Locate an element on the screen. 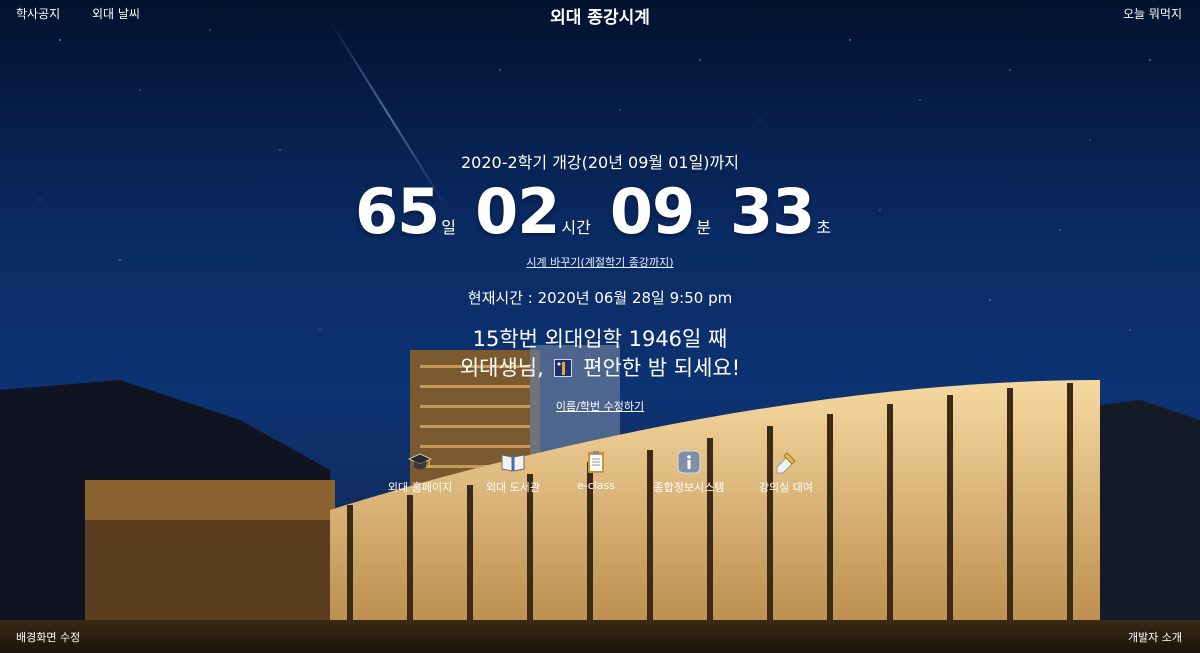 This screenshot has width=1200, height=653. quick-link-room-rental: 강의실 대여 is located at coordinates (786, 472).